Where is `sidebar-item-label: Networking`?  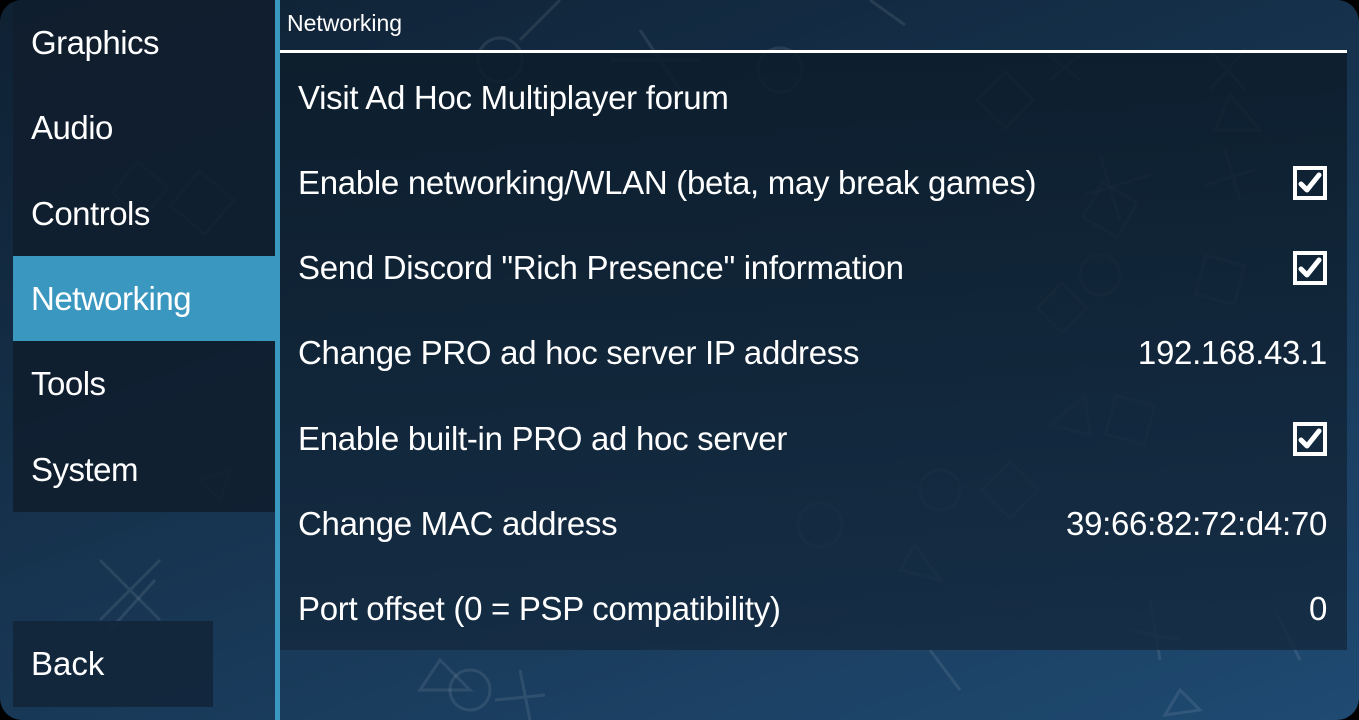 sidebar-item-label: Networking is located at coordinates (111, 298).